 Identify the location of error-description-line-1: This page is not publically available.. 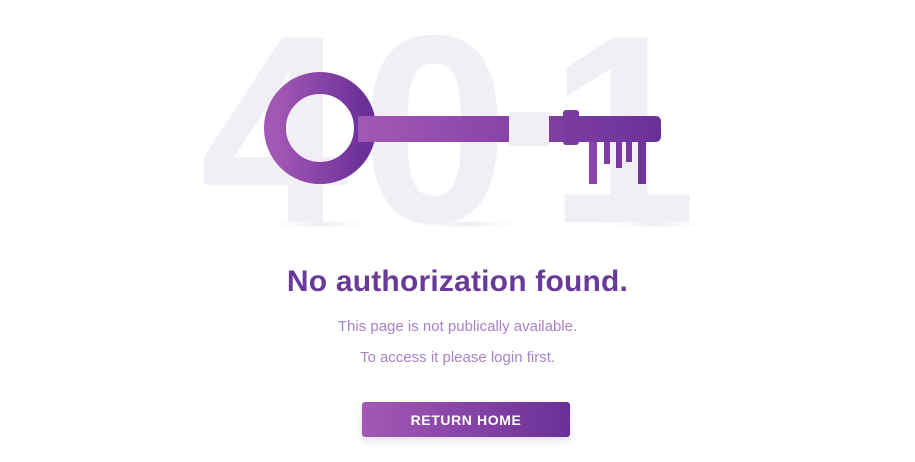
(457, 326).